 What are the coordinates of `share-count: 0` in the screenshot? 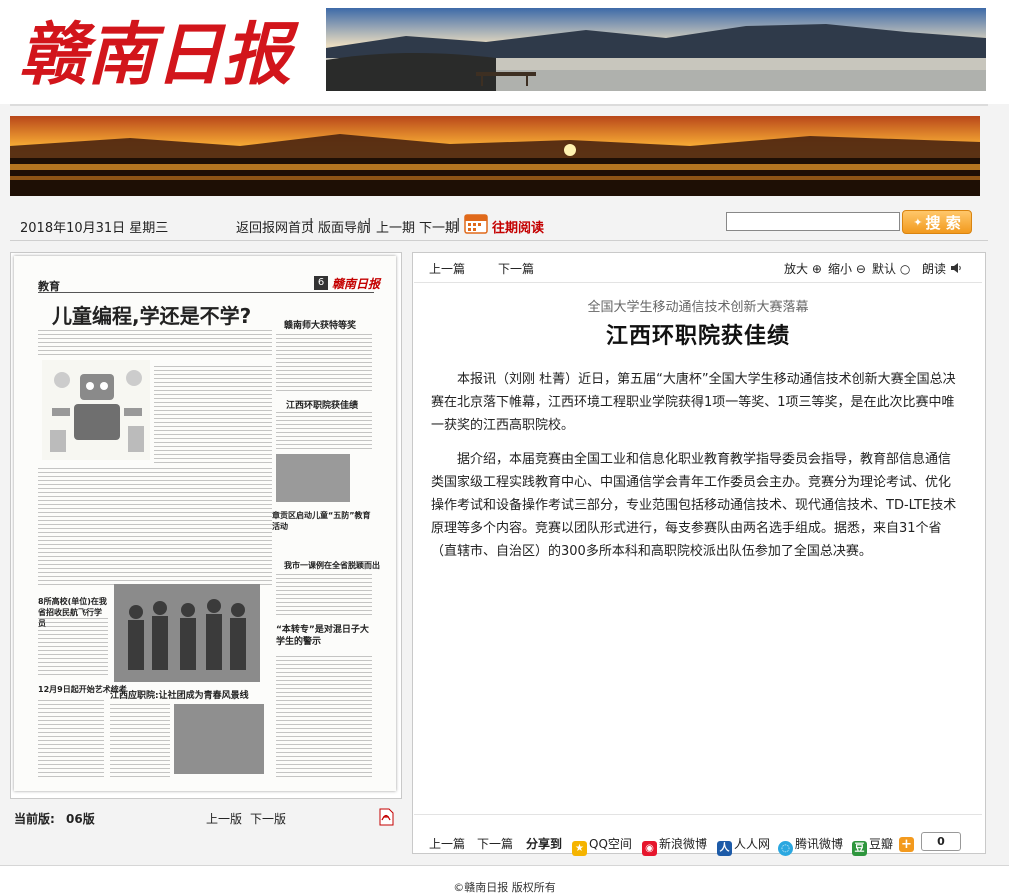 It's located at (941, 841).